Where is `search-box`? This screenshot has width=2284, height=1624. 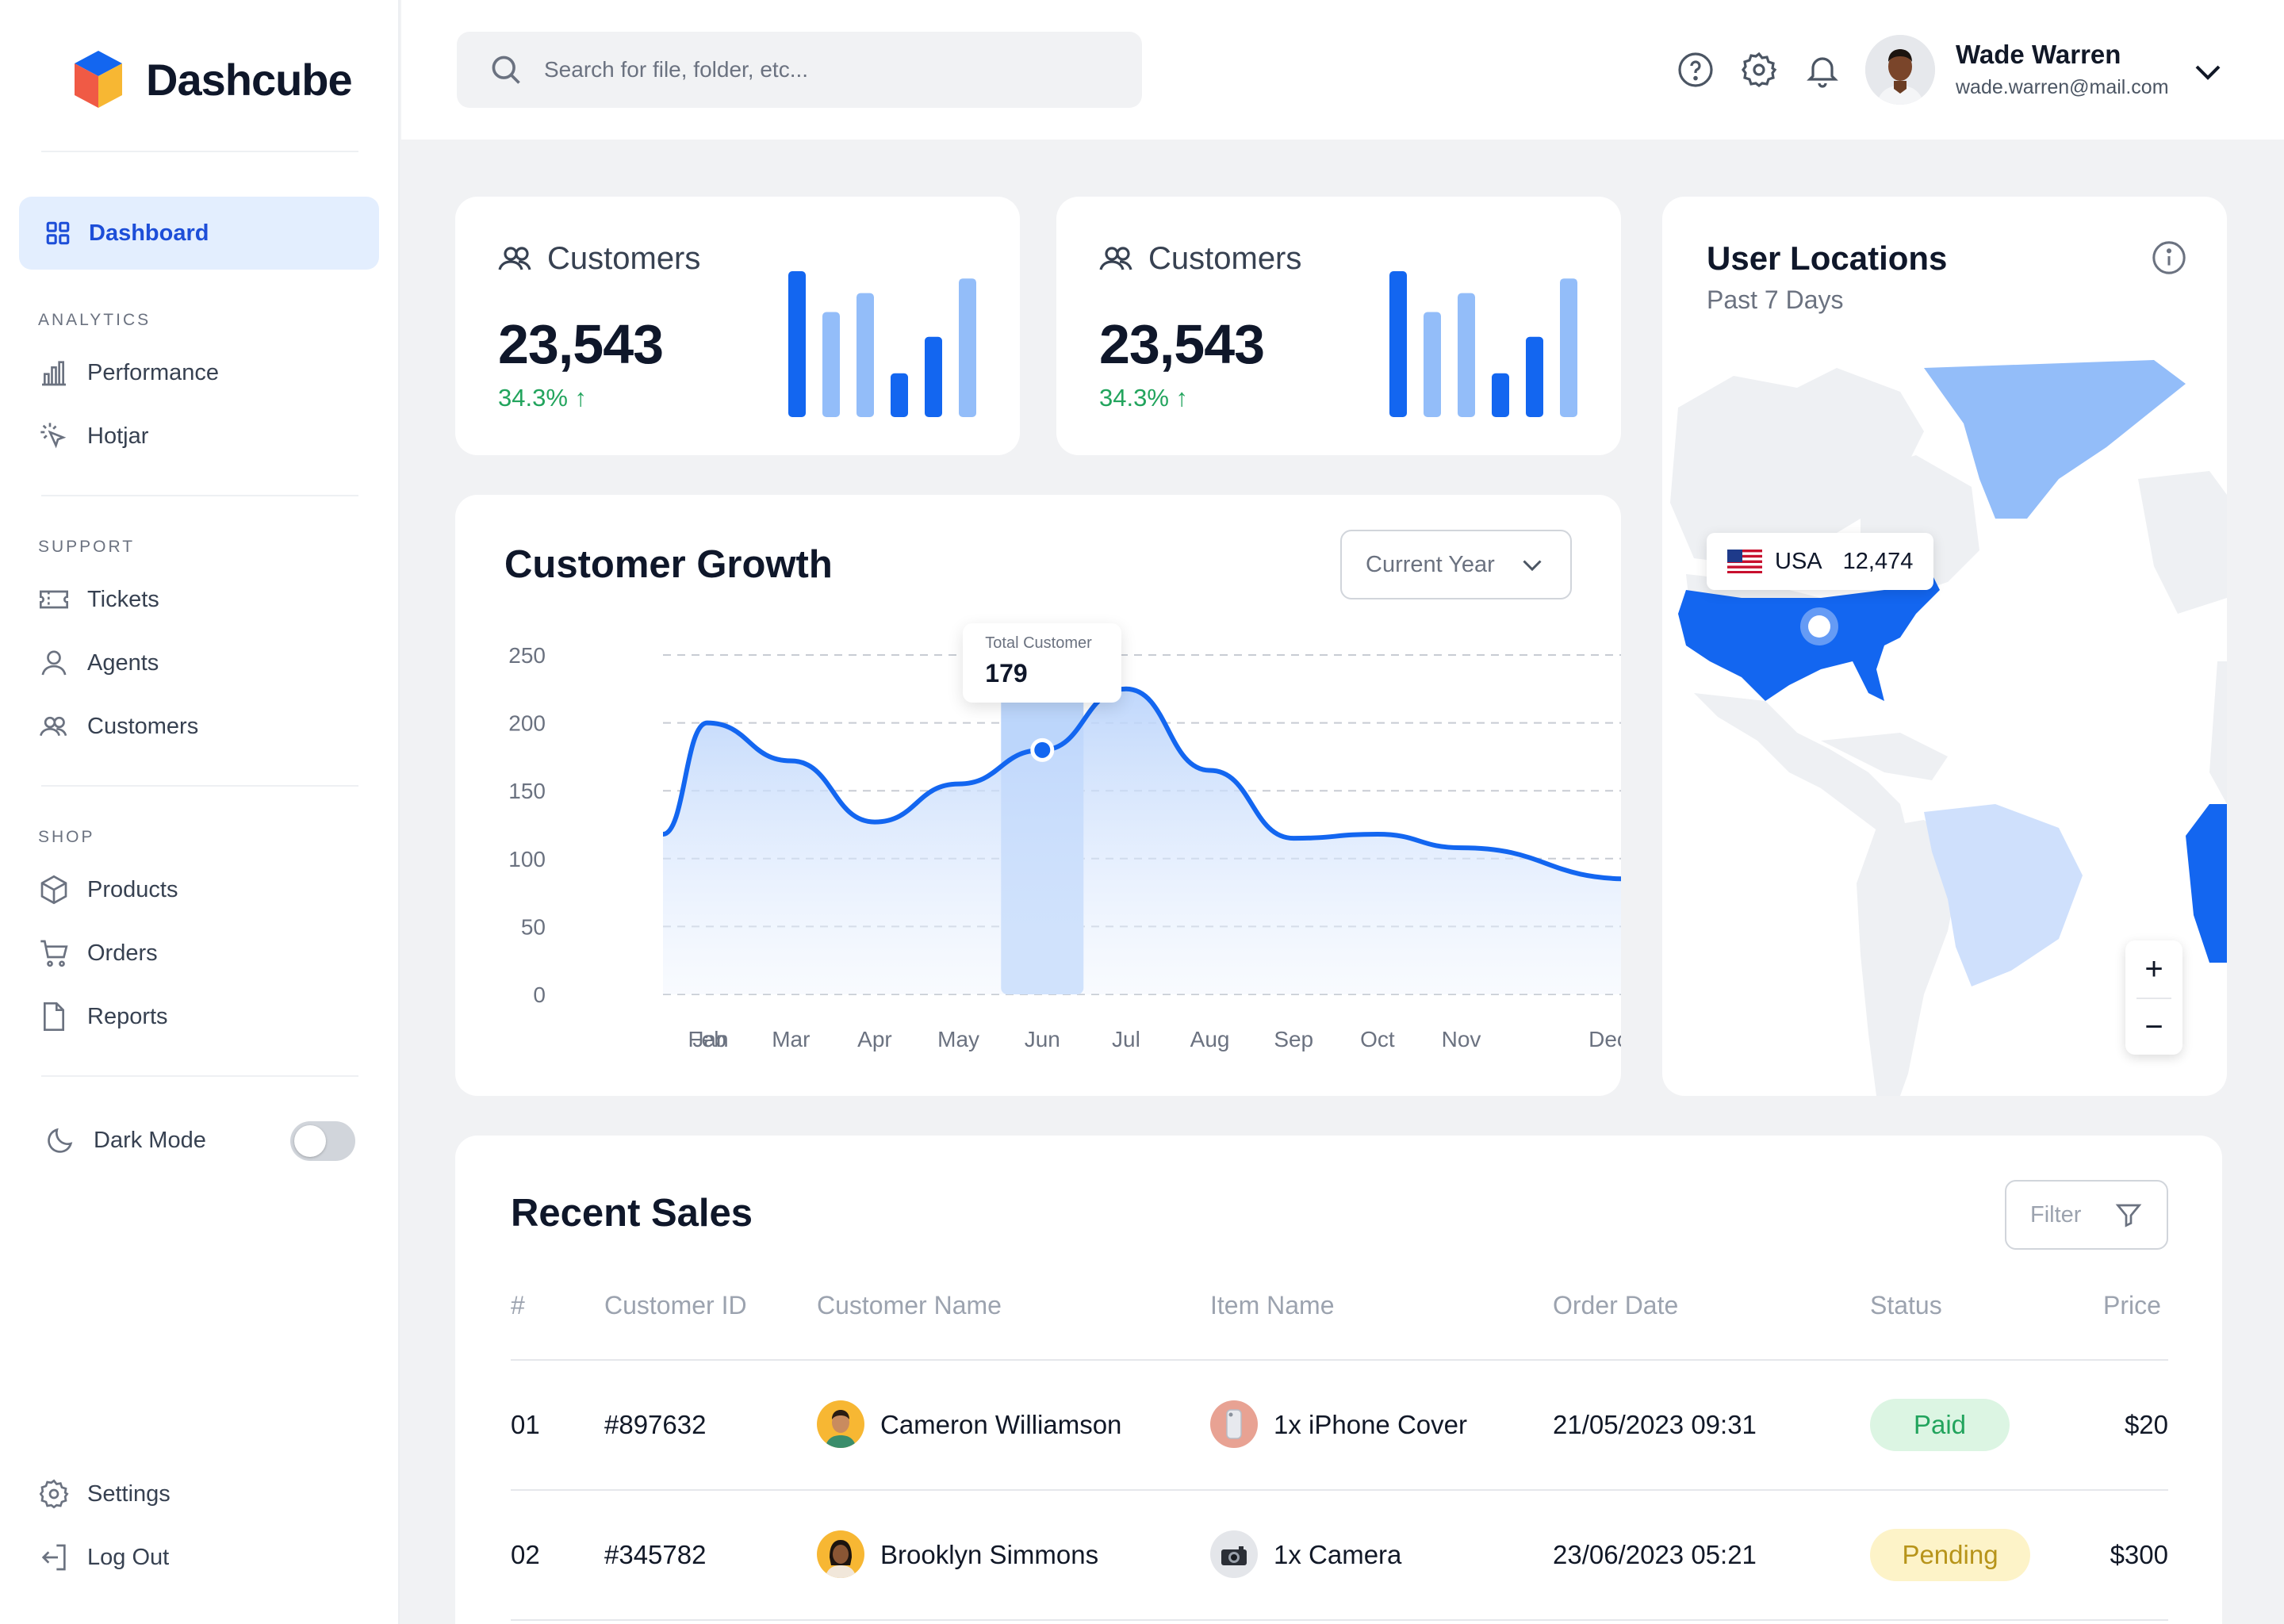 search-box is located at coordinates (799, 70).